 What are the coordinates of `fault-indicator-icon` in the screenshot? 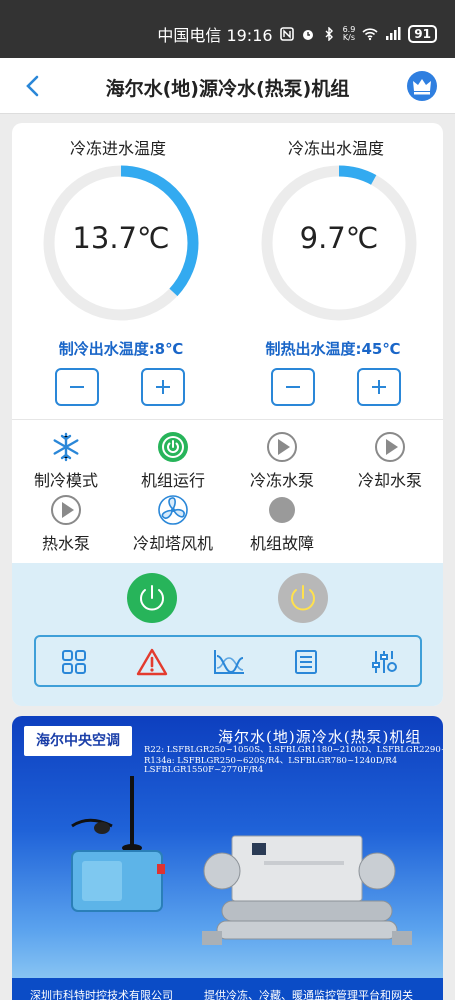 It's located at (282, 510).